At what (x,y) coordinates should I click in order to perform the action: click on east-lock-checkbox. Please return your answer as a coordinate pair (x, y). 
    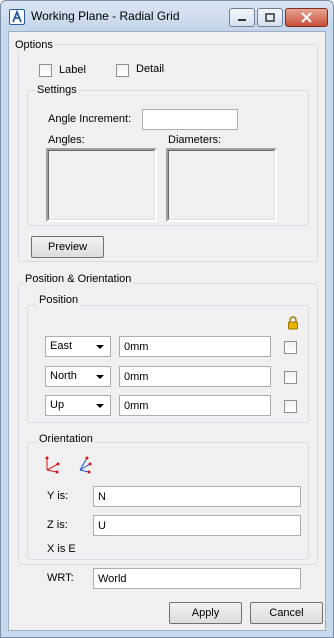
    Looking at the image, I should click on (290, 347).